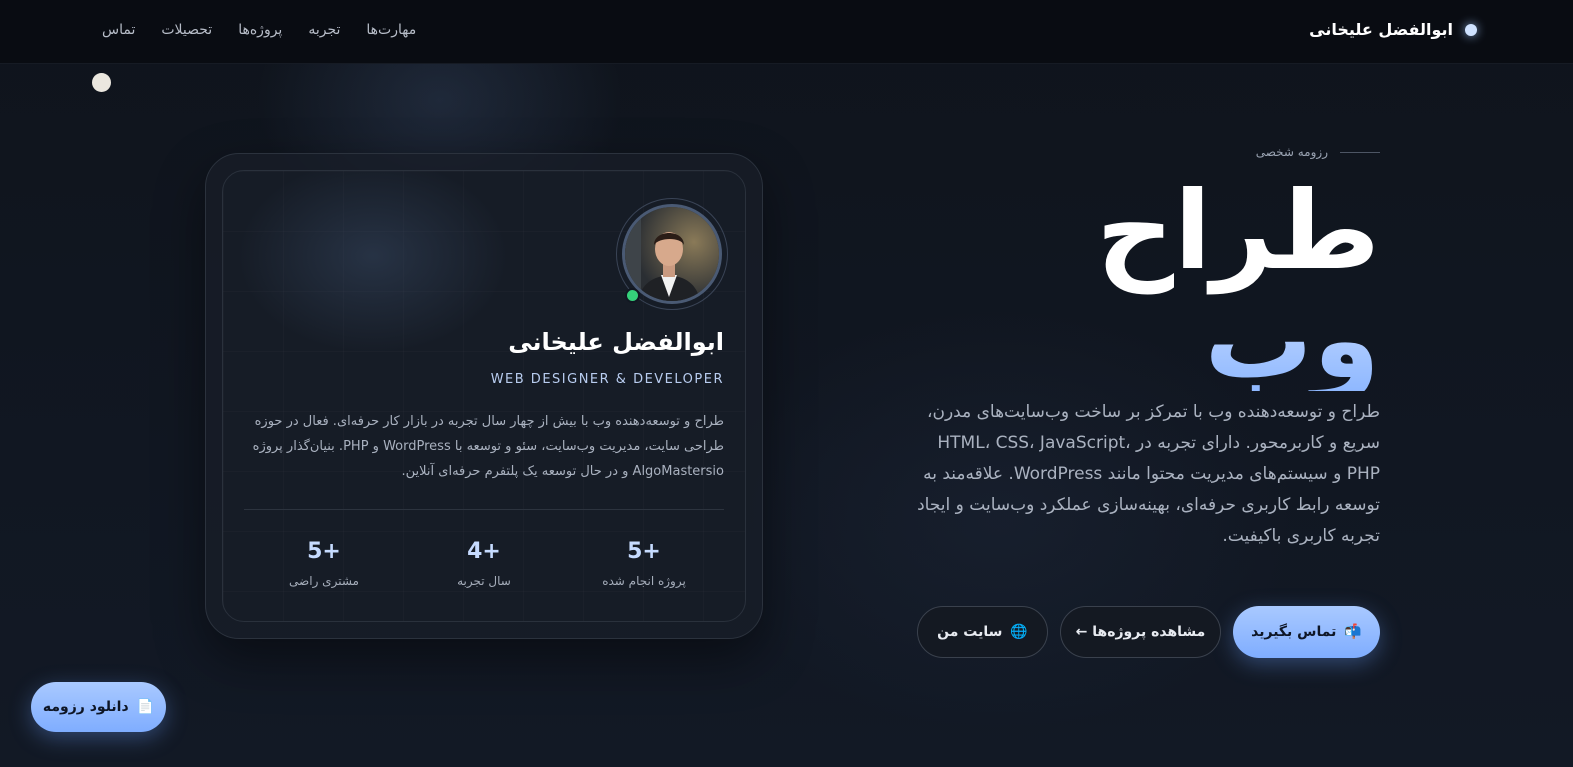  Describe the element at coordinates (1019, 632) in the screenshot. I see `globe-icon: 🌐` at that location.